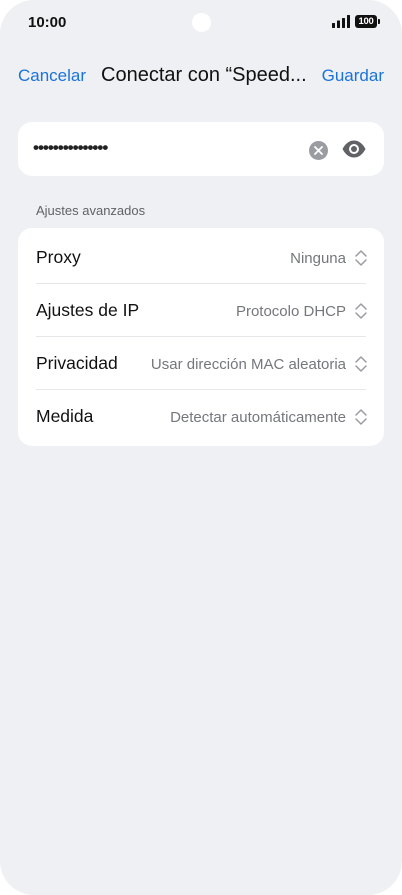 The image size is (402, 895). I want to click on row-proxy: Proxy Ninguna, so click(201, 257).